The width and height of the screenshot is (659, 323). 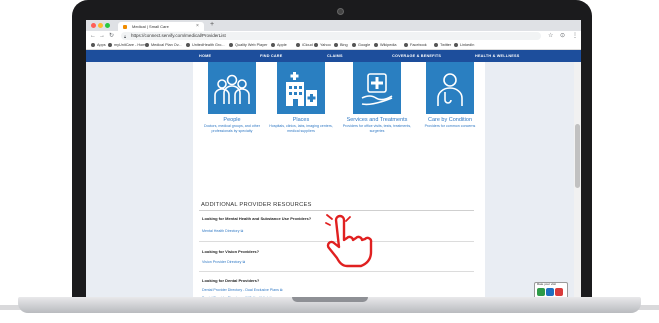 I want to click on nav-coverage-benefits: COVERAGE & BENEFITS, so click(x=416, y=56).